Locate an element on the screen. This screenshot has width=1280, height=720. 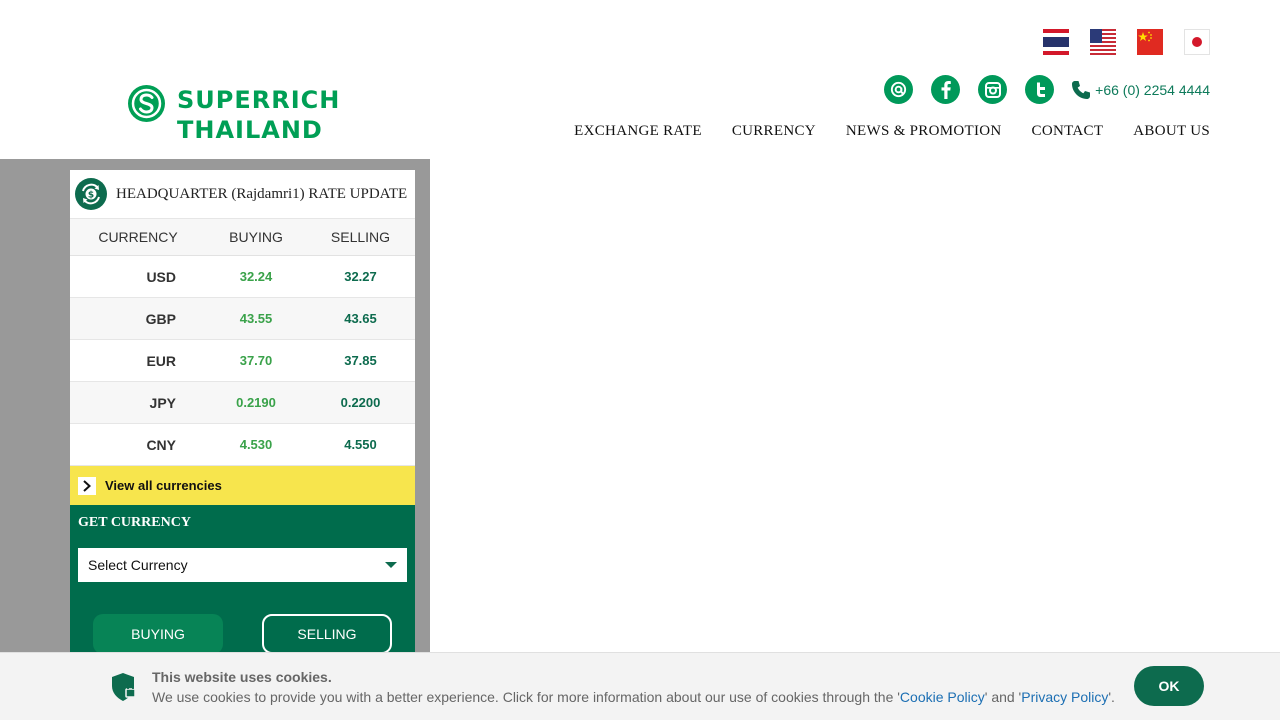
rate-row-eur: EUR 37.70 37.85 is located at coordinates (242, 361).